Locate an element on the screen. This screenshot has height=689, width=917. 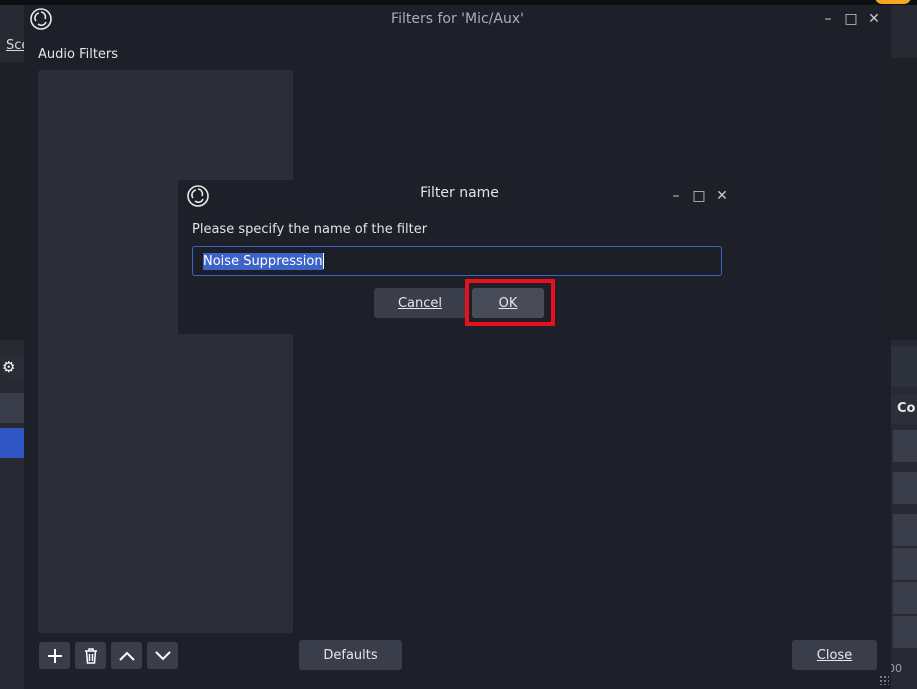
chevron-down-icon is located at coordinates (162, 655).